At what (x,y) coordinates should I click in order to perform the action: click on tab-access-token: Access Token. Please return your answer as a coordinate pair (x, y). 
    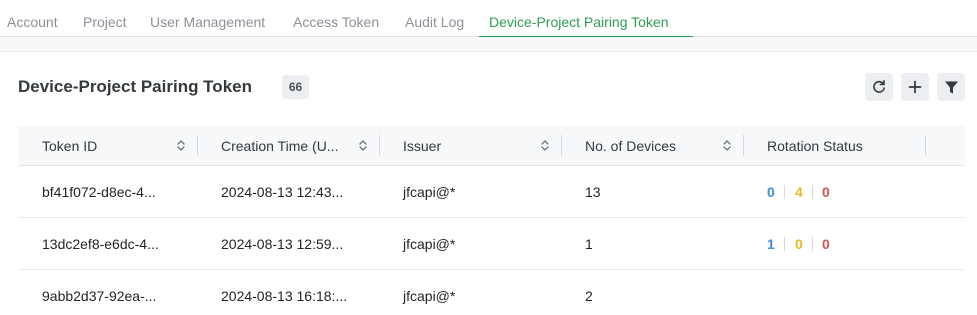
    Looking at the image, I should click on (336, 18).